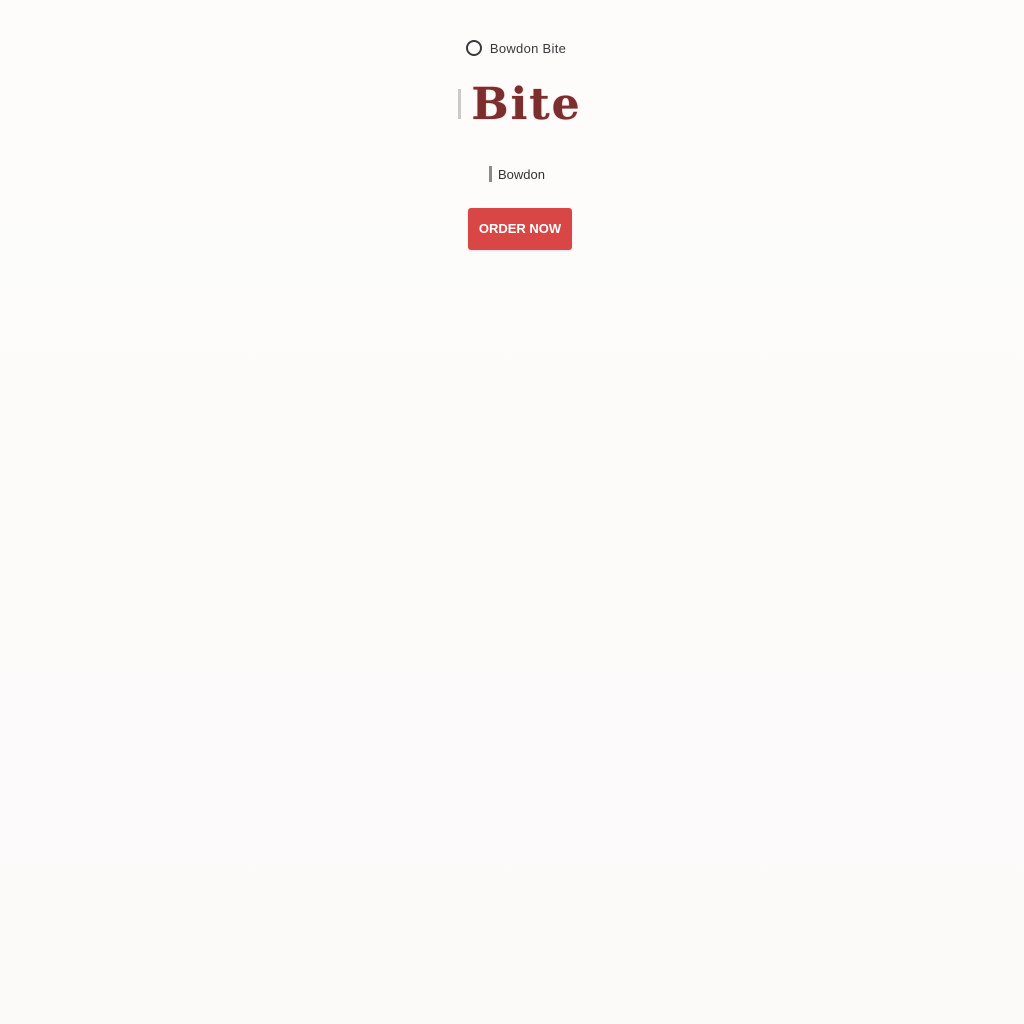 Image resolution: width=1024 pixels, height=1024 pixels. Describe the element at coordinates (526, 104) in the screenshot. I see `brand-logo: Bite` at that location.